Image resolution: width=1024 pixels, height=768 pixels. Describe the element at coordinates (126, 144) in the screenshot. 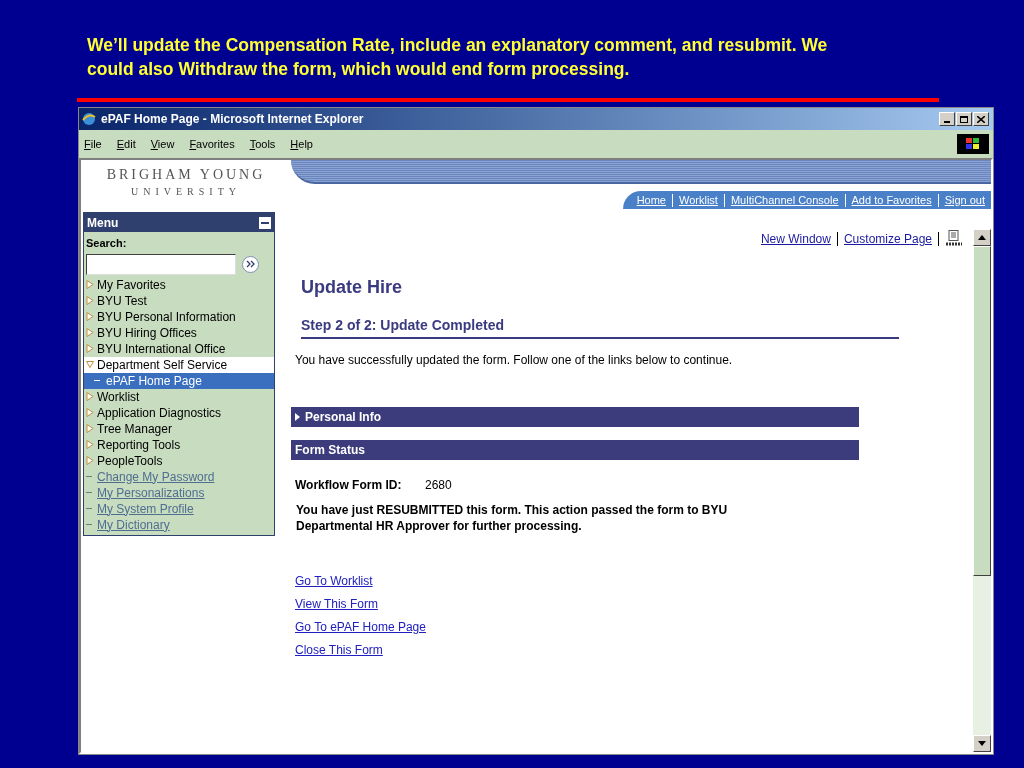

I see `menu-item: Edit` at that location.